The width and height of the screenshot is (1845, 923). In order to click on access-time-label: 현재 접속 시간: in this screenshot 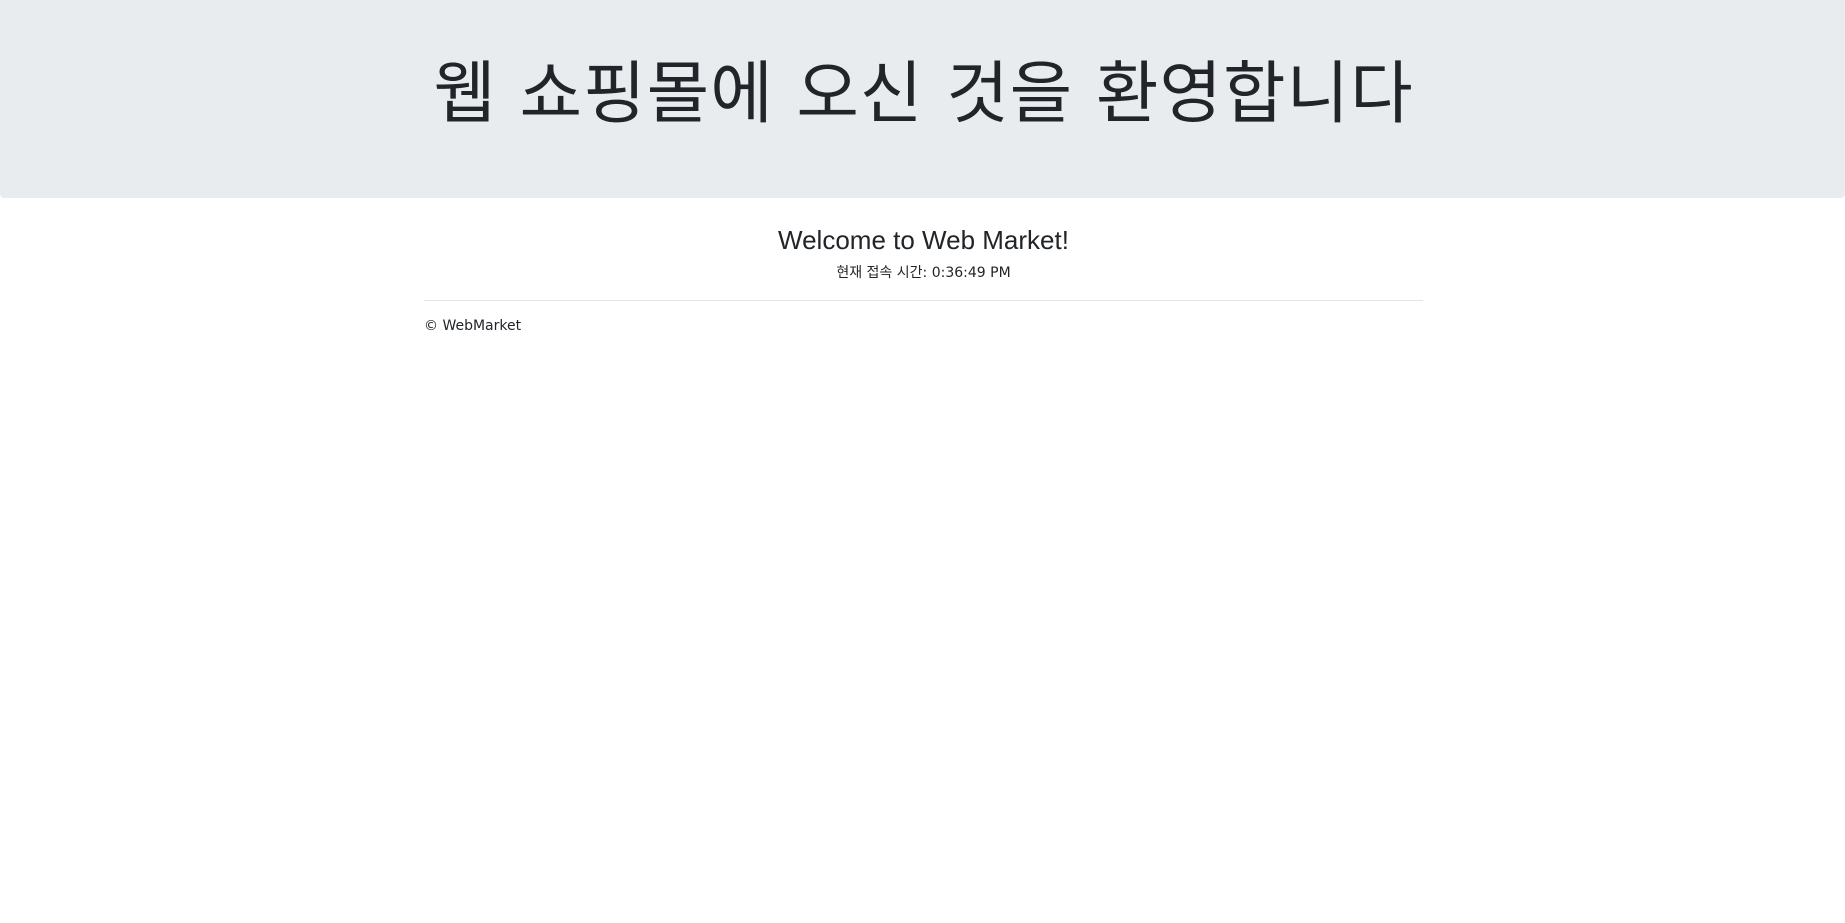, I will do `click(884, 273)`.